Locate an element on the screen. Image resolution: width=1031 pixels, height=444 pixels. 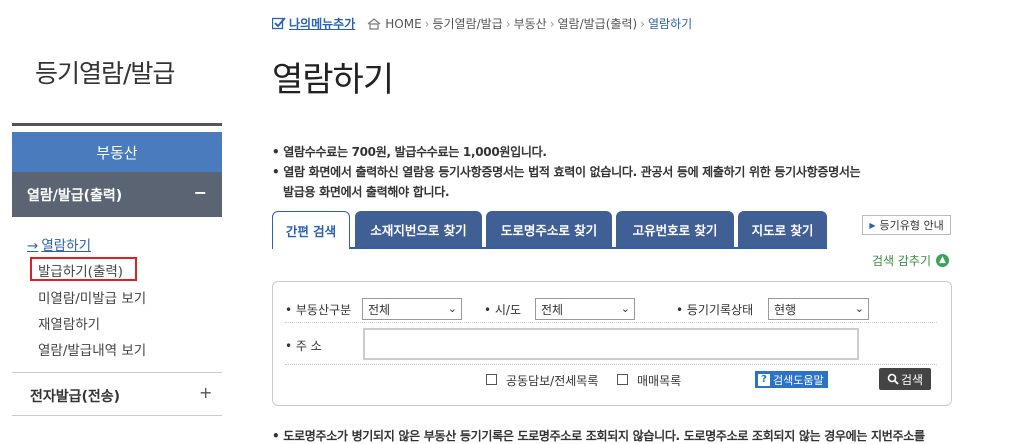
hide-search-label: 검색 감추기 is located at coordinates (902, 261).